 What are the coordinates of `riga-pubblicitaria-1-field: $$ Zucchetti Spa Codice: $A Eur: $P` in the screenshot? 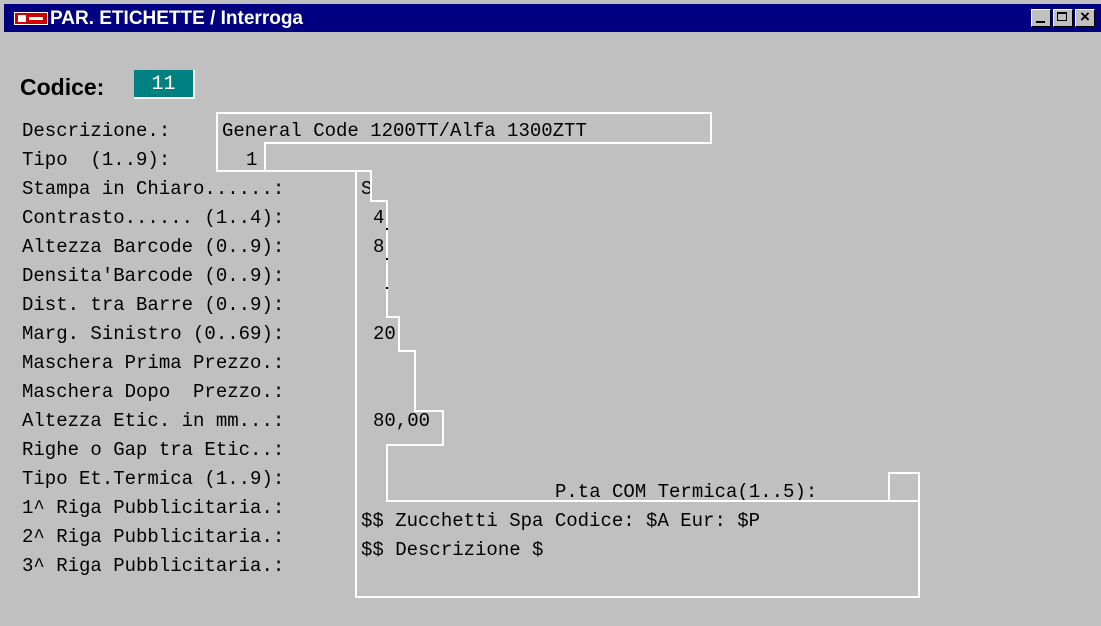 It's located at (560, 521).